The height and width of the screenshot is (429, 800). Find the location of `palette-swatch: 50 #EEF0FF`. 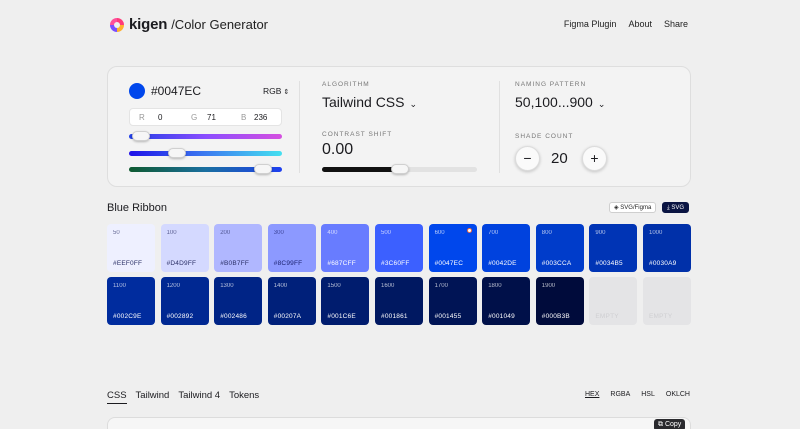

palette-swatch: 50 #EEF0FF is located at coordinates (131, 248).